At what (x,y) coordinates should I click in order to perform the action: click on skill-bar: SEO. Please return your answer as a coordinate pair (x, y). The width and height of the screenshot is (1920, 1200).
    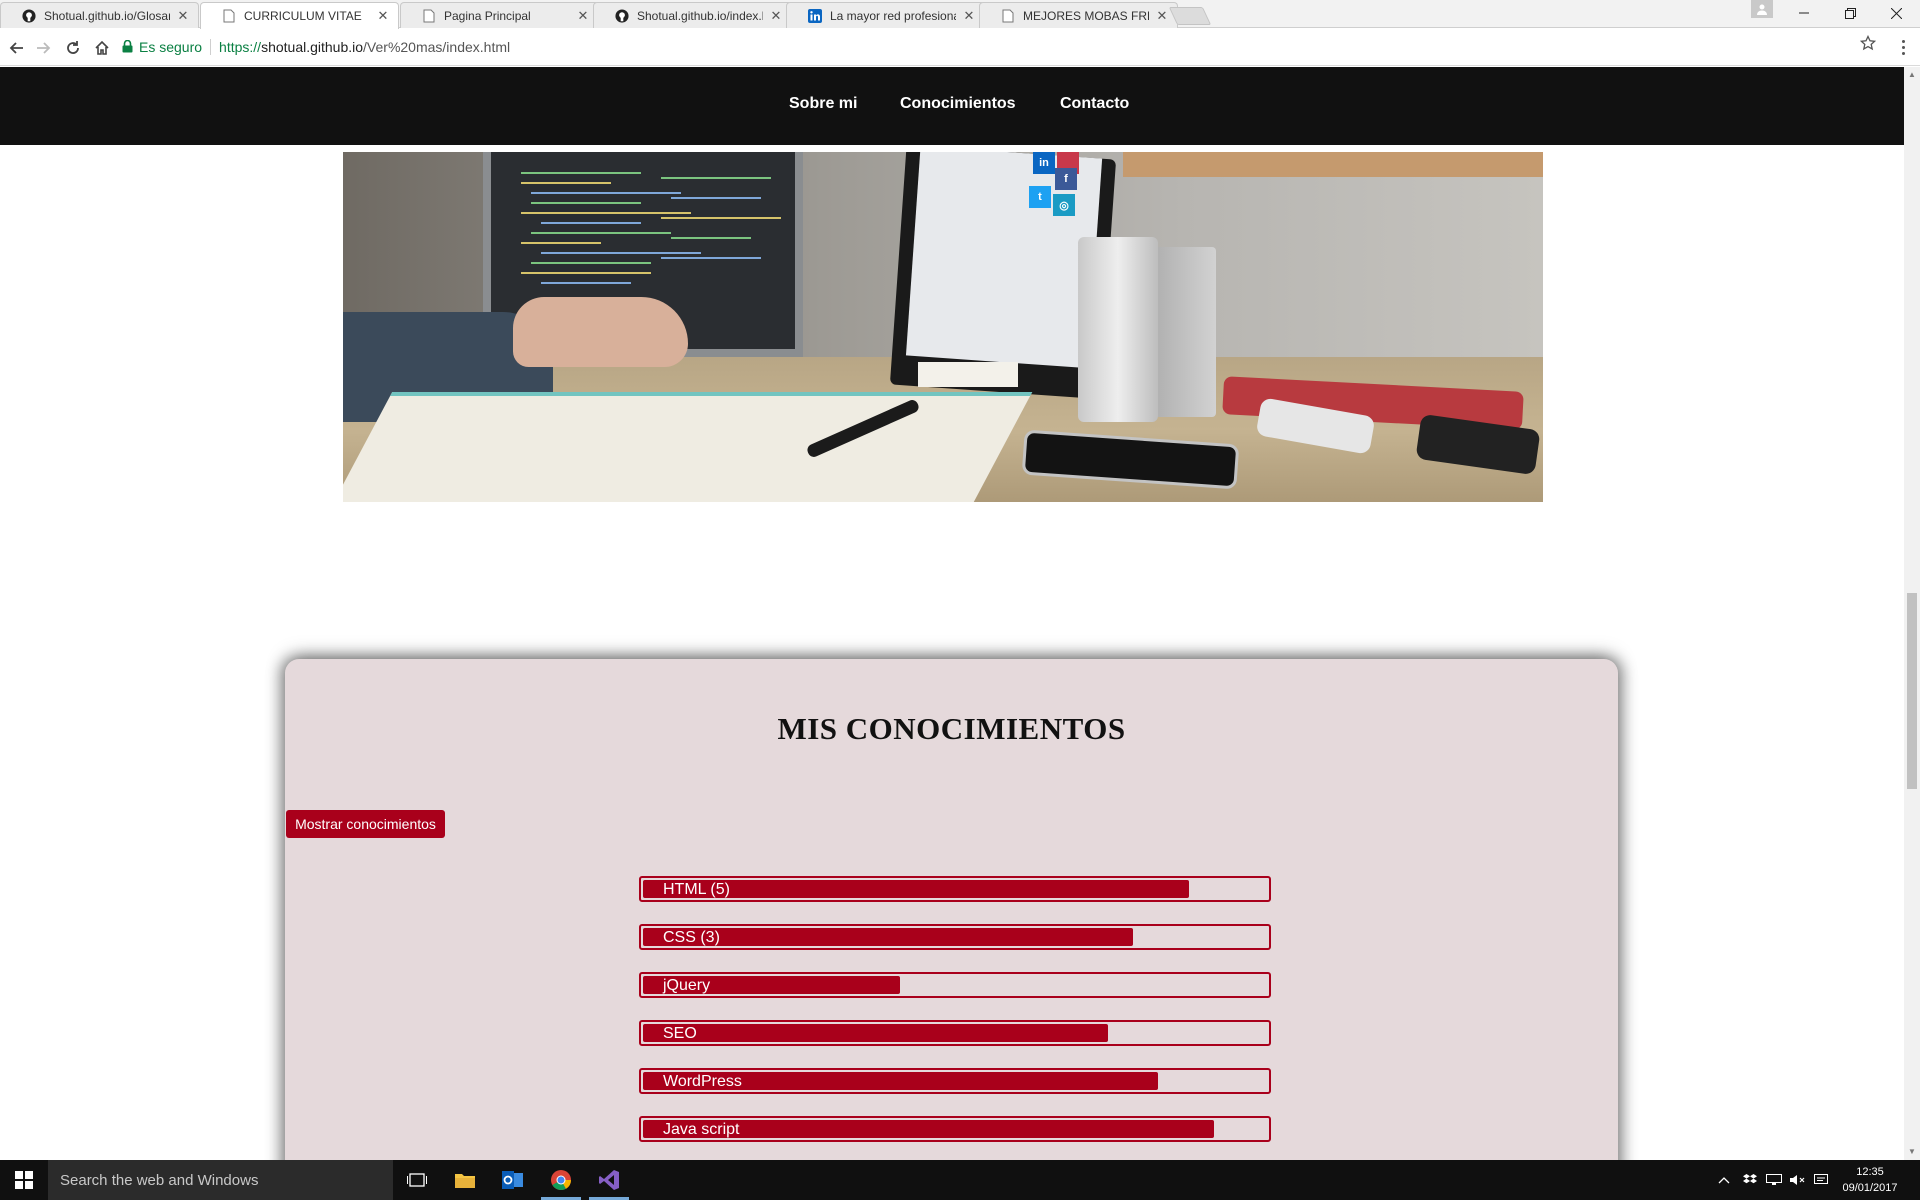
    Looking at the image, I should click on (955, 1033).